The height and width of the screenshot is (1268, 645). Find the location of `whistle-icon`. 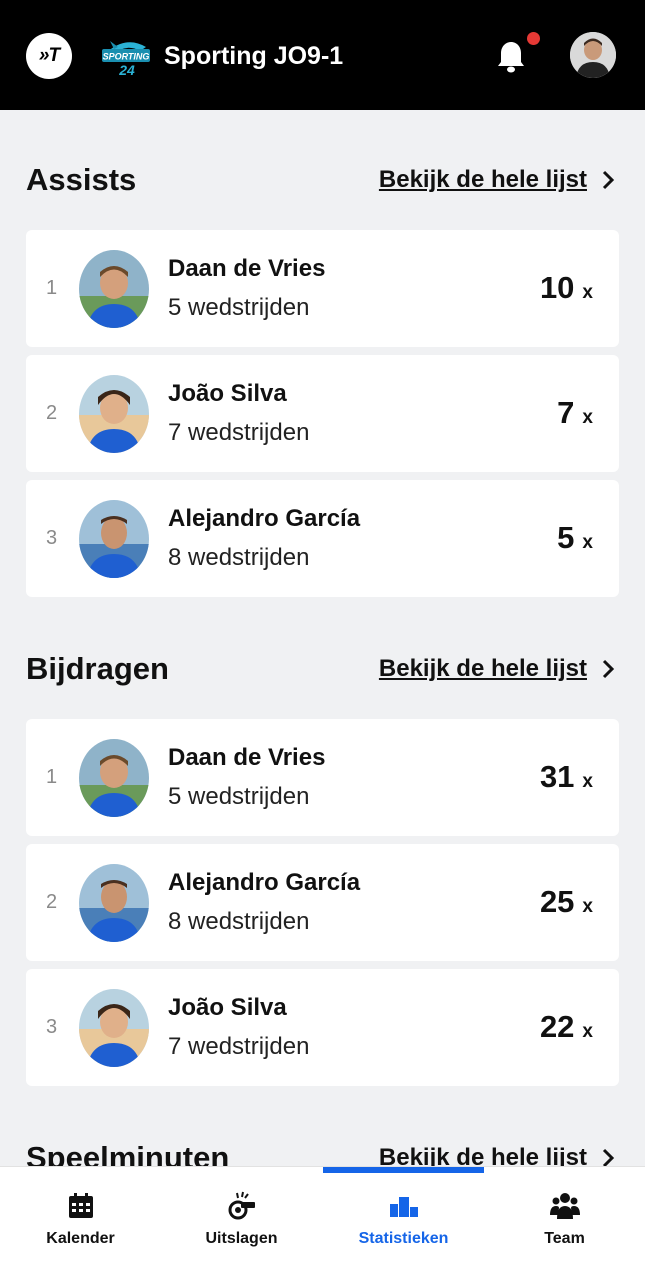

whistle-icon is located at coordinates (241, 1205).